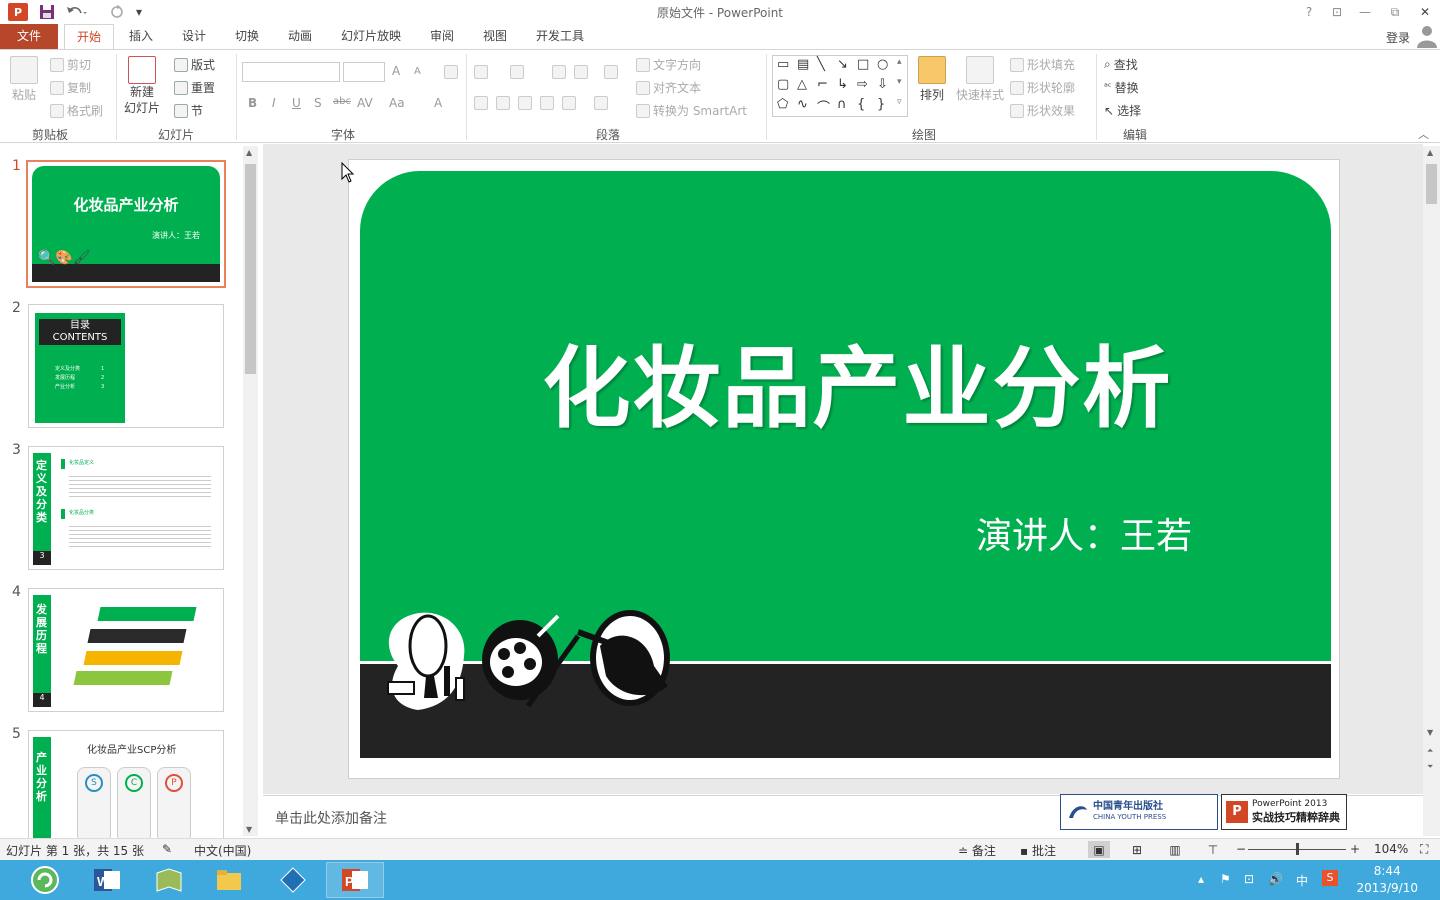 This screenshot has width=1440, height=900. What do you see at coordinates (525, 103) in the screenshot?
I see `align-right-icon` at bounding box center [525, 103].